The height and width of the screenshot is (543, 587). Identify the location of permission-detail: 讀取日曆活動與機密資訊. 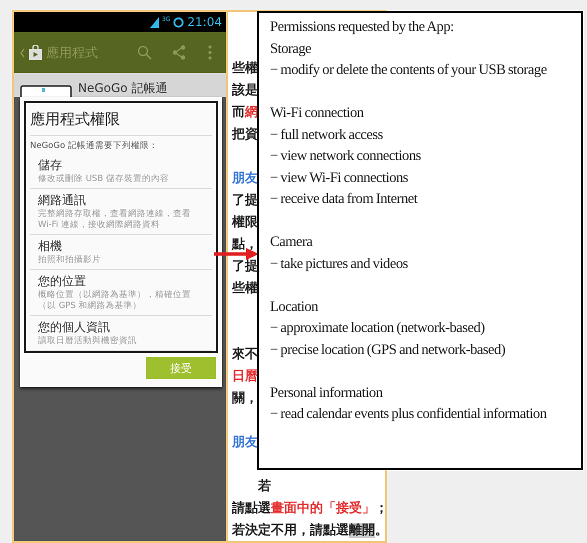
(88, 341).